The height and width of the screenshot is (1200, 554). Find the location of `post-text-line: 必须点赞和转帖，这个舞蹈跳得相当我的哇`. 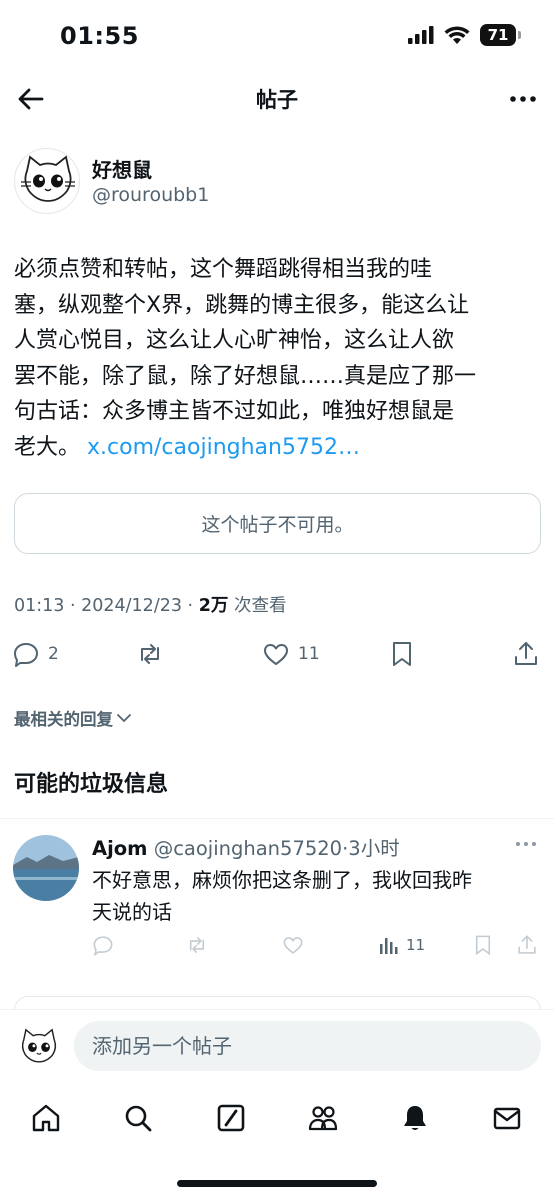

post-text-line: 必须点赞和转帖，这个舞蹈跳得相当我的哇 is located at coordinates (223, 269).